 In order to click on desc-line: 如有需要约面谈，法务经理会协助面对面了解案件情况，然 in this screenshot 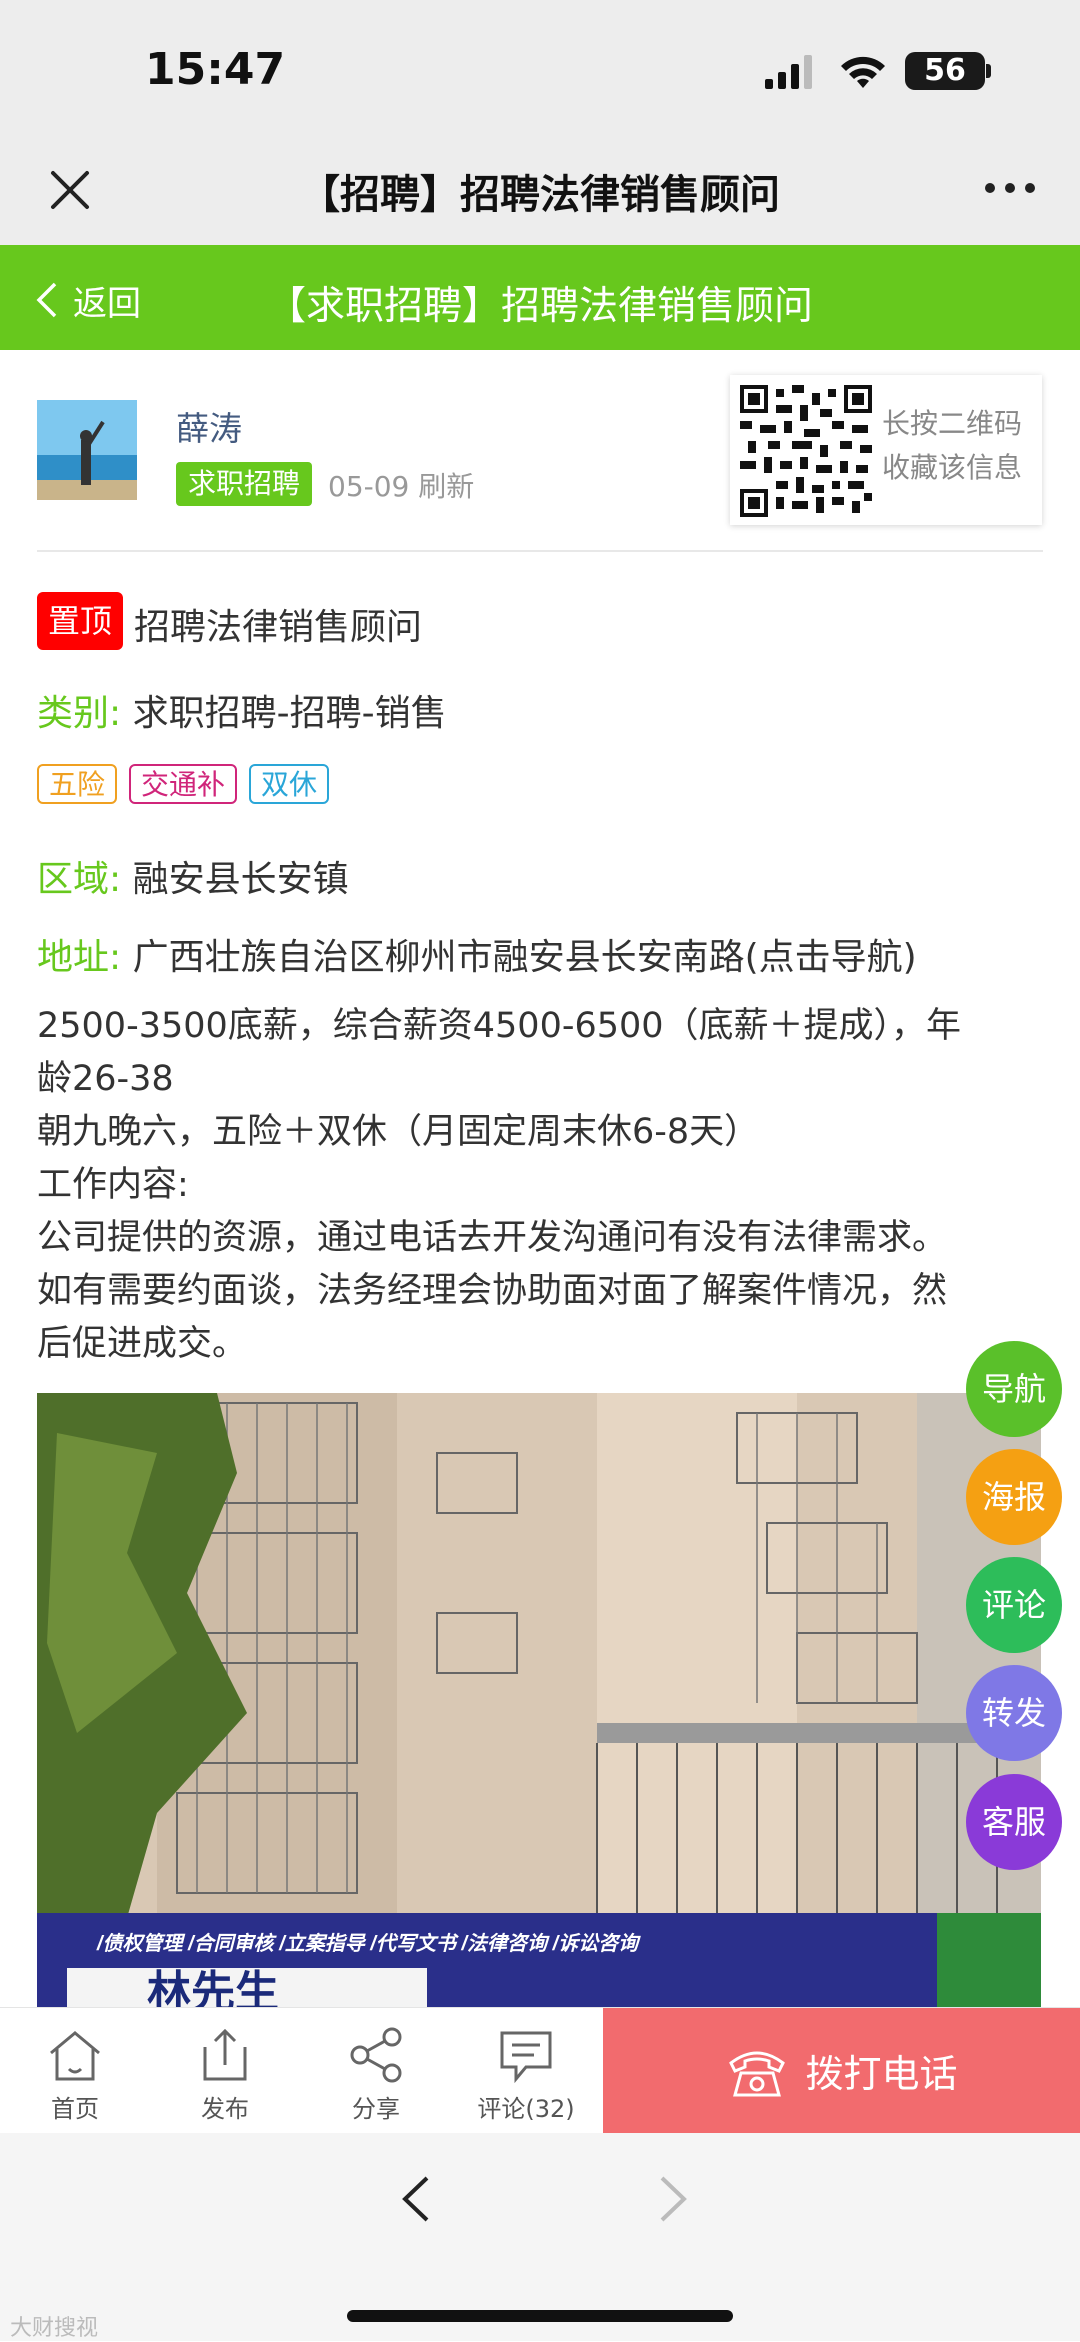, I will do `click(492, 1291)`.